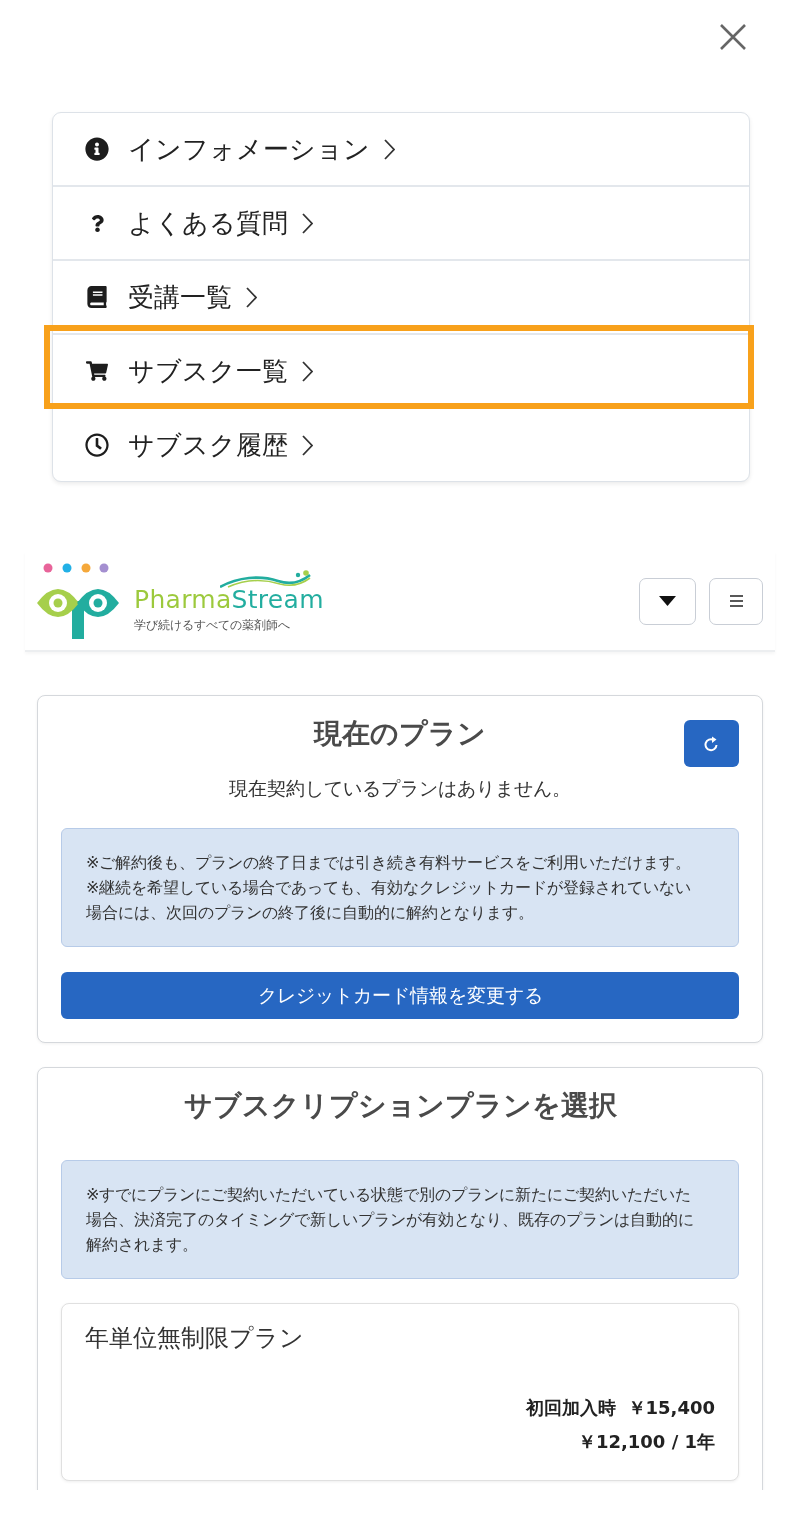 This screenshot has height=1524, width=800. What do you see at coordinates (646, 1442) in the screenshot?
I see `price-amount: ￥12,100 / 1年` at bounding box center [646, 1442].